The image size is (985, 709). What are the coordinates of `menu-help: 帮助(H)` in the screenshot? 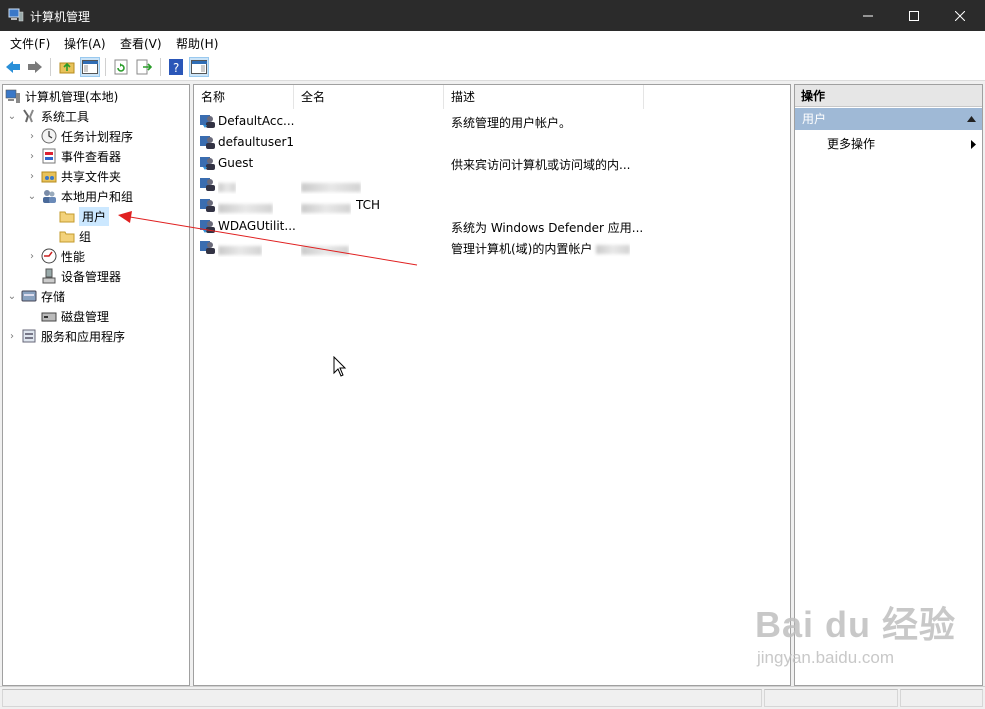 It's located at (197, 43).